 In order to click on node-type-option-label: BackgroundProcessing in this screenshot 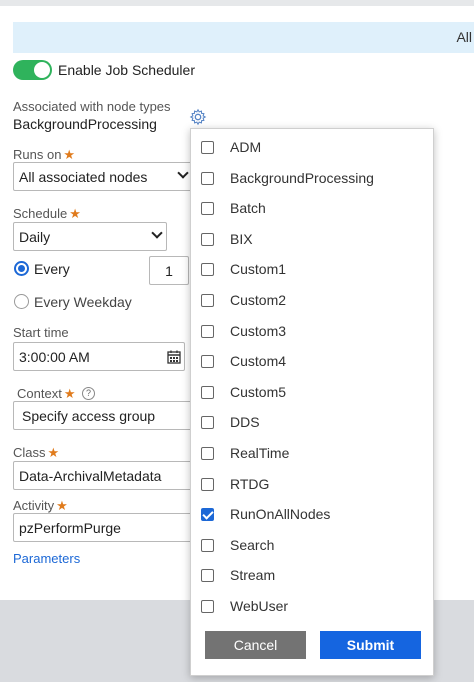, I will do `click(302, 177)`.